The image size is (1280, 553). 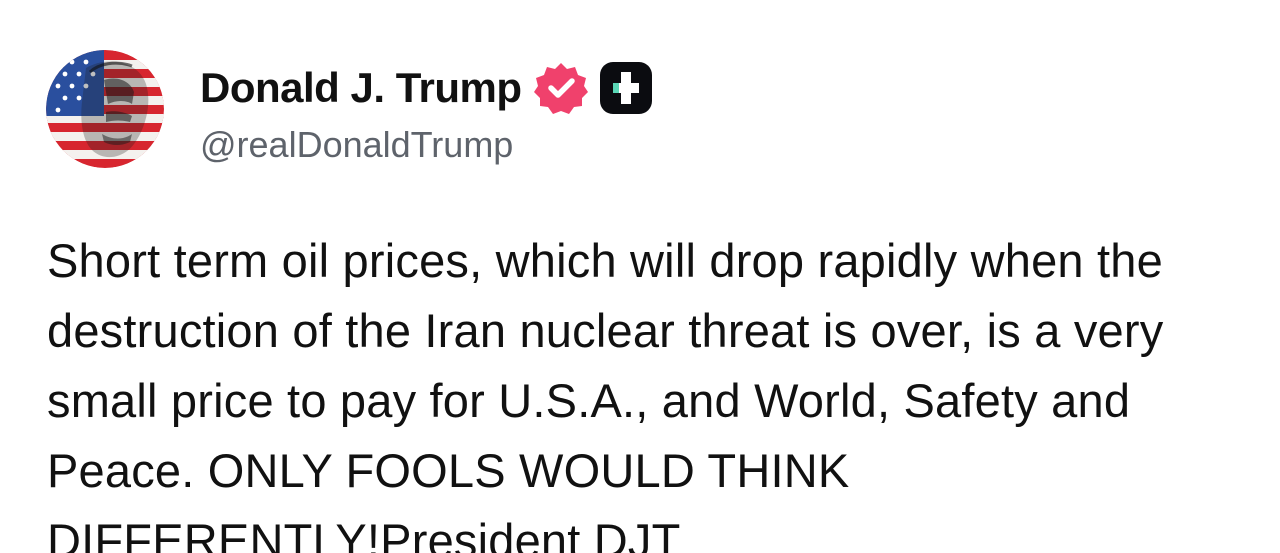 What do you see at coordinates (560, 88) in the screenshot?
I see `verified-badge-icon` at bounding box center [560, 88].